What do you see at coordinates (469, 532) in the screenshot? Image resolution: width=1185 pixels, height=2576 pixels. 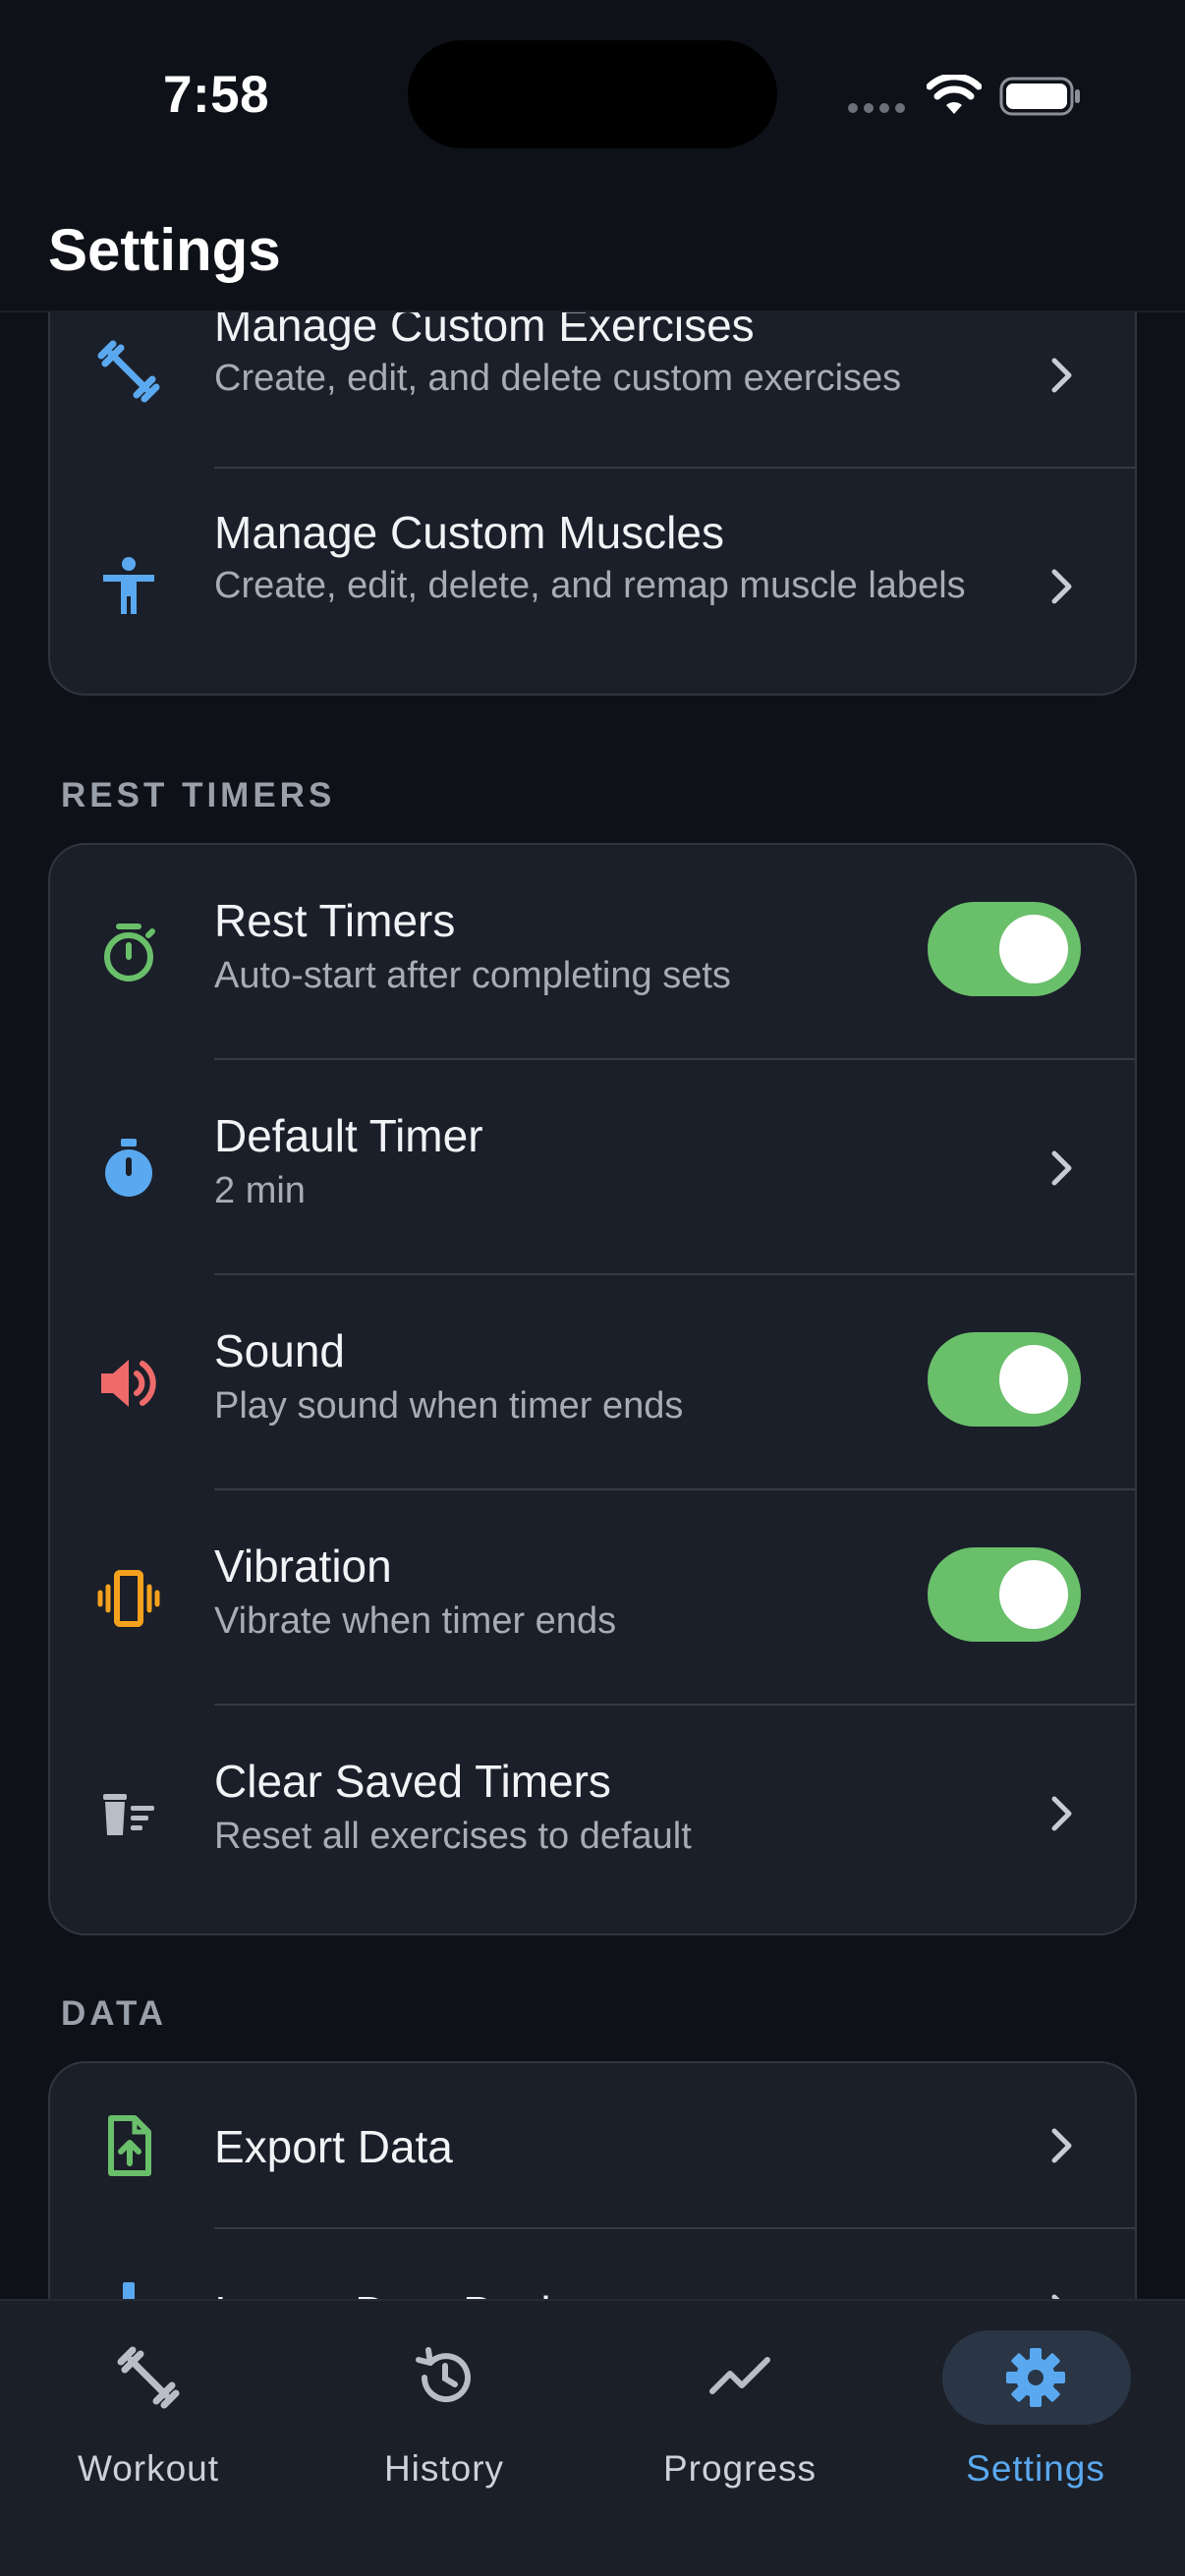 I see `row-title: Manage Custom Muscles` at bounding box center [469, 532].